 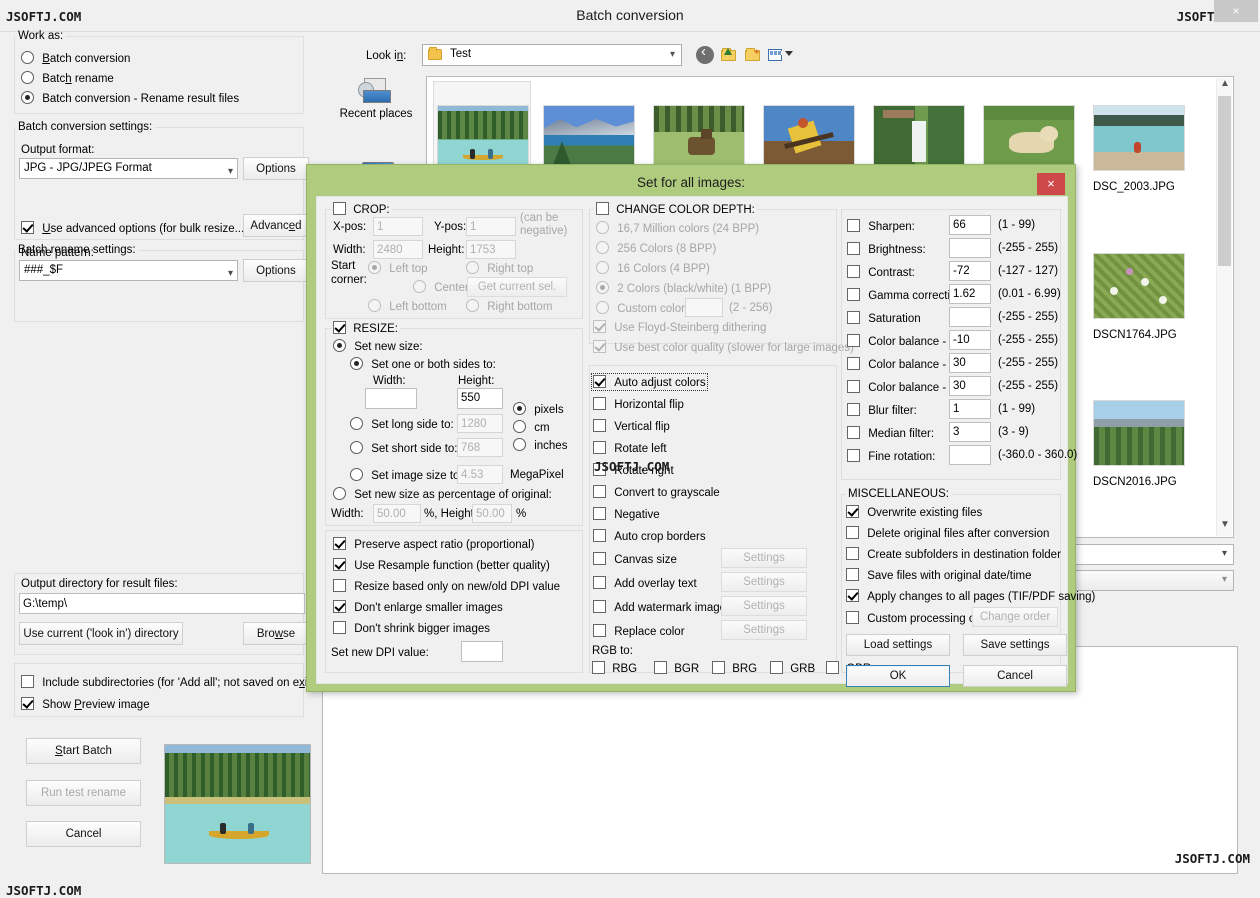 I want to click on file-list-scrollbar: ▲ ▼, so click(x=1224, y=307).